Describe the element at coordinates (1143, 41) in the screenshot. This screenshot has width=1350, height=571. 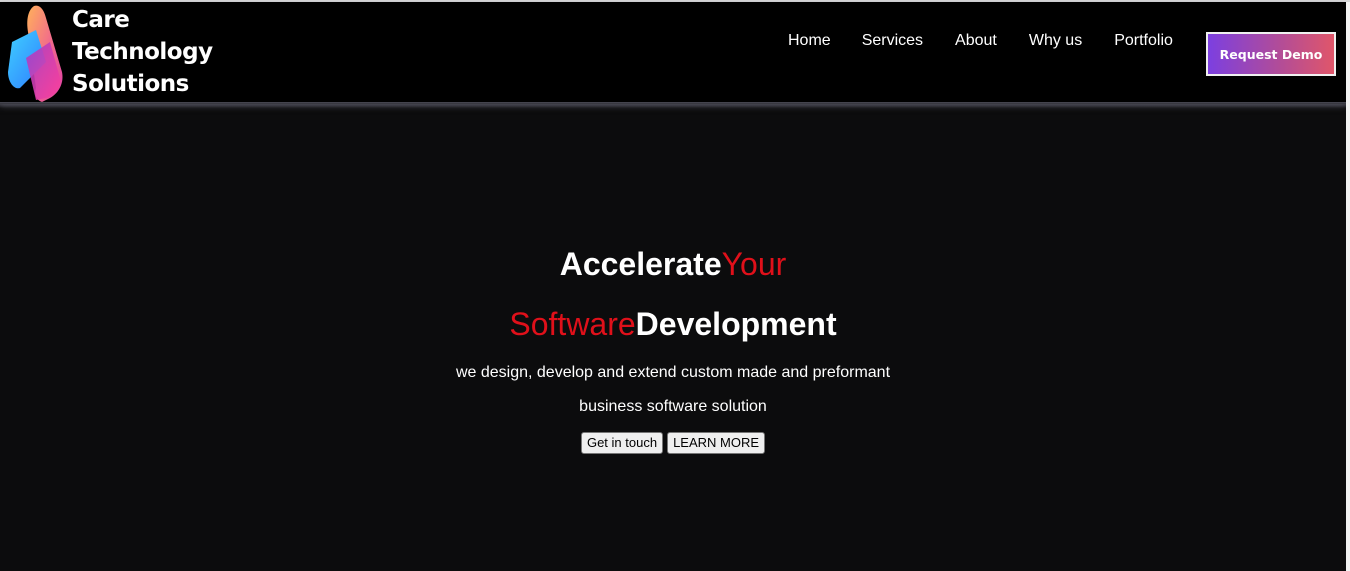
I see `nav-portfolio-link: Portfolio` at that location.